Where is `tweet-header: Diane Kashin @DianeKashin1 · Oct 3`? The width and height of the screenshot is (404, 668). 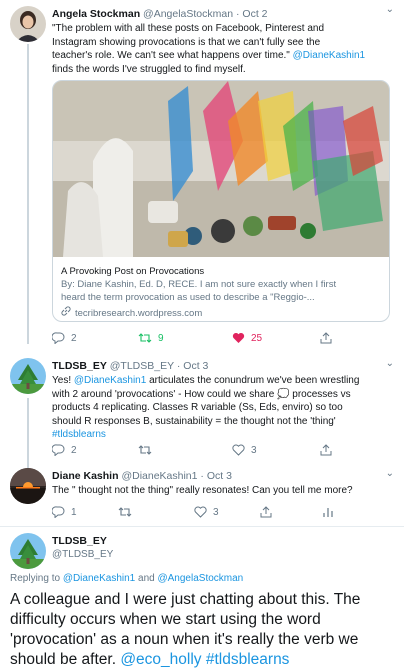 tweet-header: Diane Kashin @DianeKashin1 · Oct 3 is located at coordinates (142, 476).